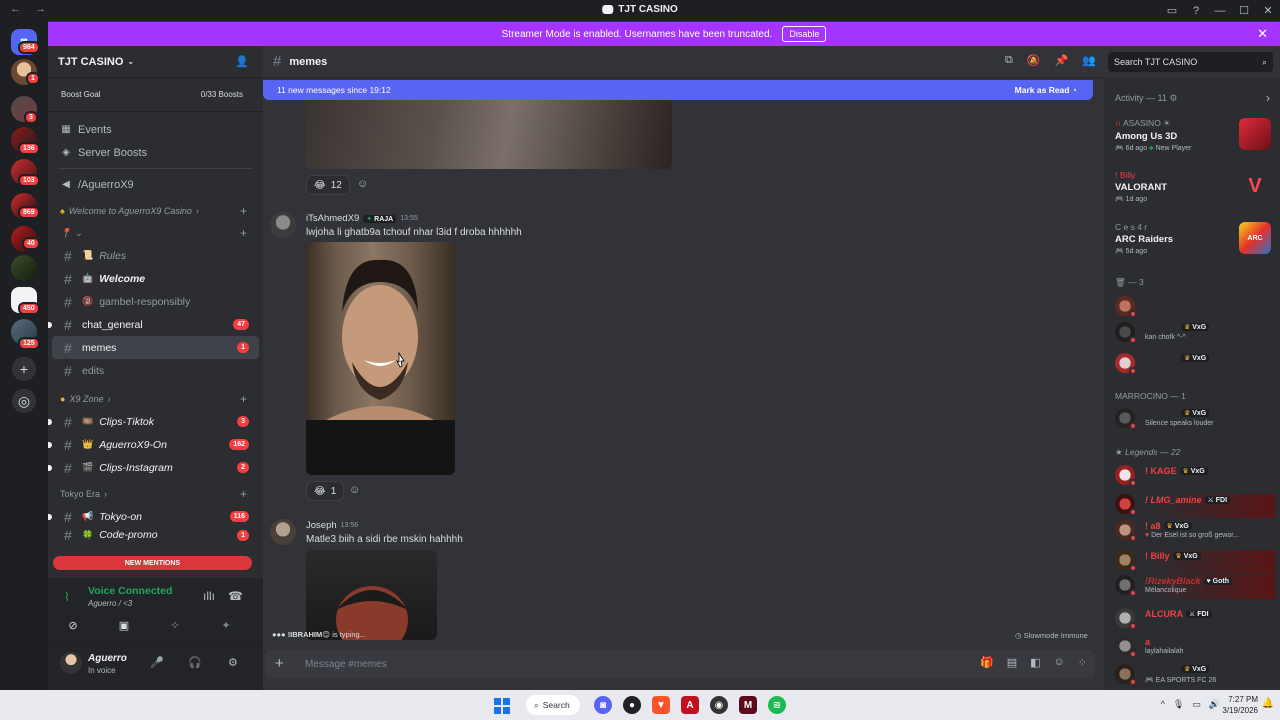  I want to click on category-unnamed: 📍 ⌄ +, so click(155, 233).